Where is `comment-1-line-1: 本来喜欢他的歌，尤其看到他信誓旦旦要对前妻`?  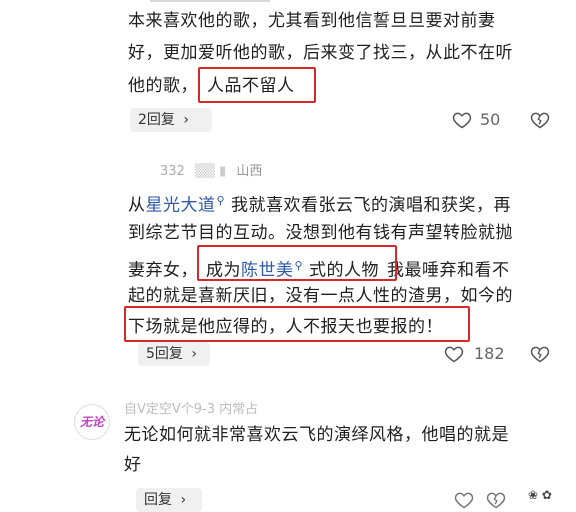 comment-1-line-1: 本来喜欢他的歌，尤其看到他信誓旦旦要对前妻 is located at coordinates (312, 21).